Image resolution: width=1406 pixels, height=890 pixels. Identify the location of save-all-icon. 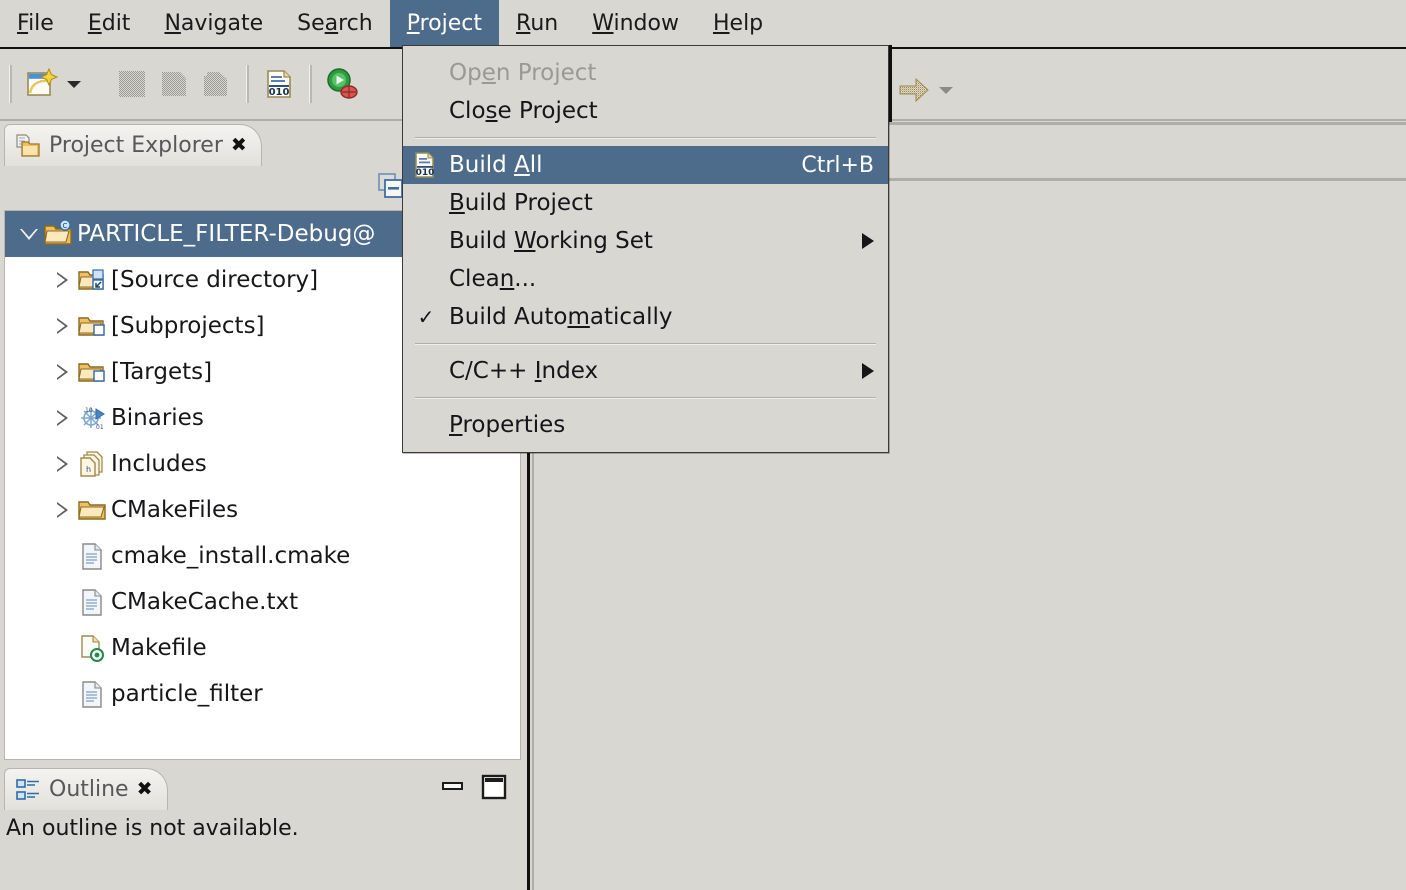
(216, 84).